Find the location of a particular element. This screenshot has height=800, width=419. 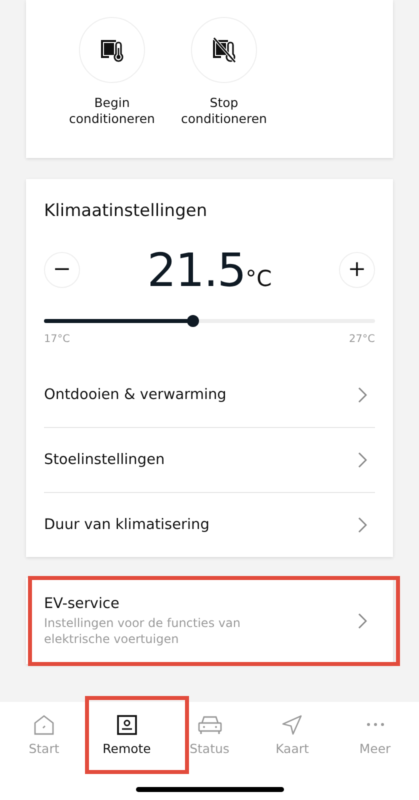

tab: Remote is located at coordinates (126, 734).